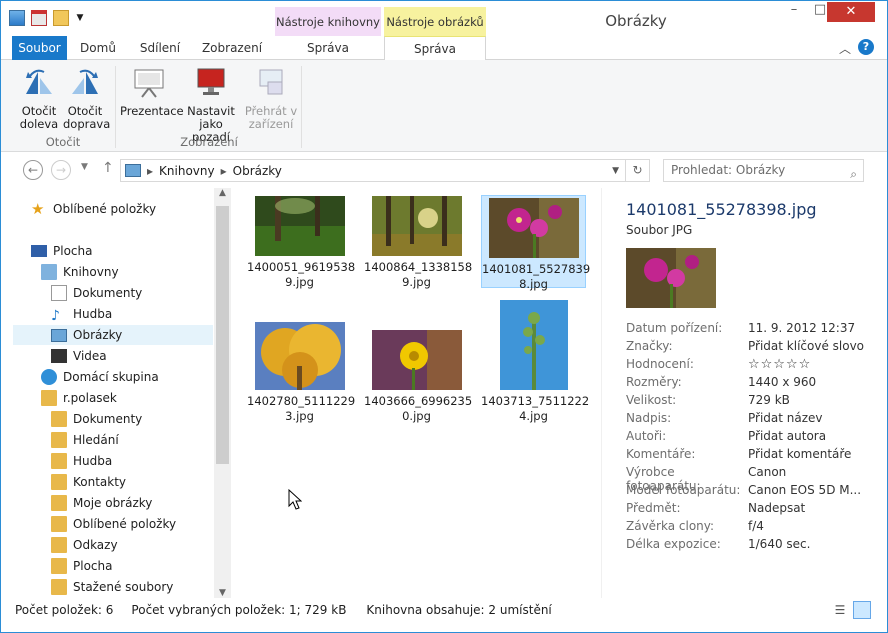 The image size is (888, 633). What do you see at coordinates (806, 348) in the screenshot?
I see `detail-value: Přidat klíčové slovo` at bounding box center [806, 348].